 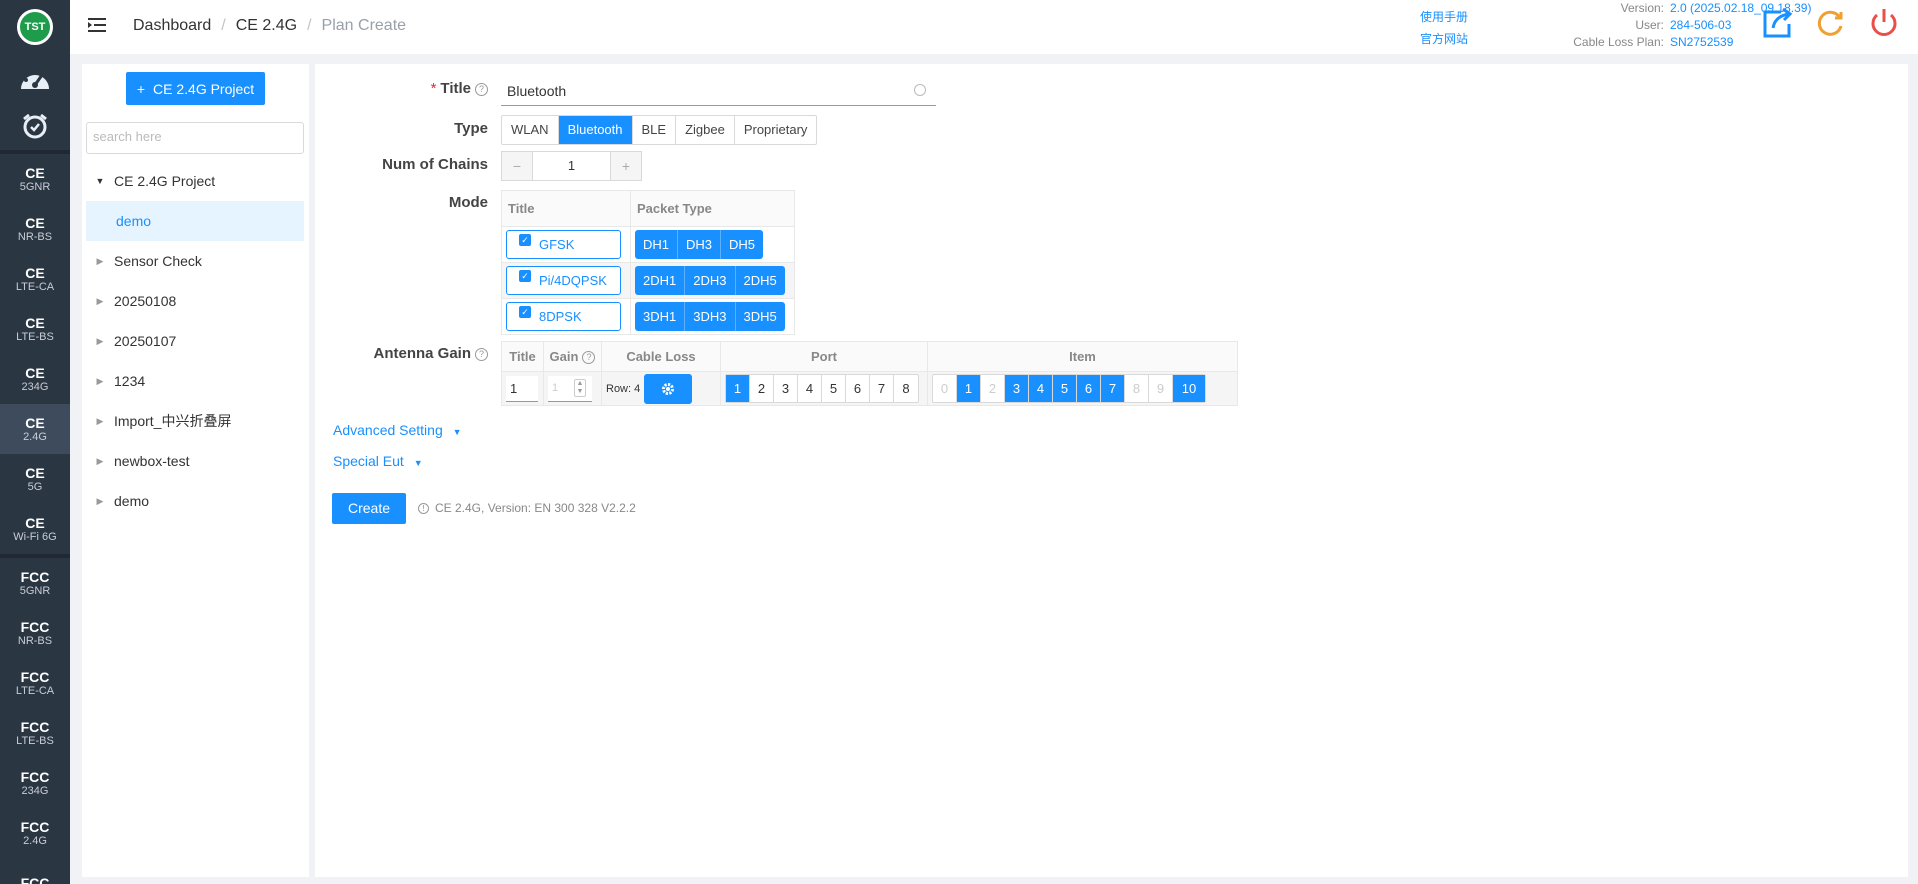 I want to click on rail-item: CE 5GNR, so click(x=35, y=179).